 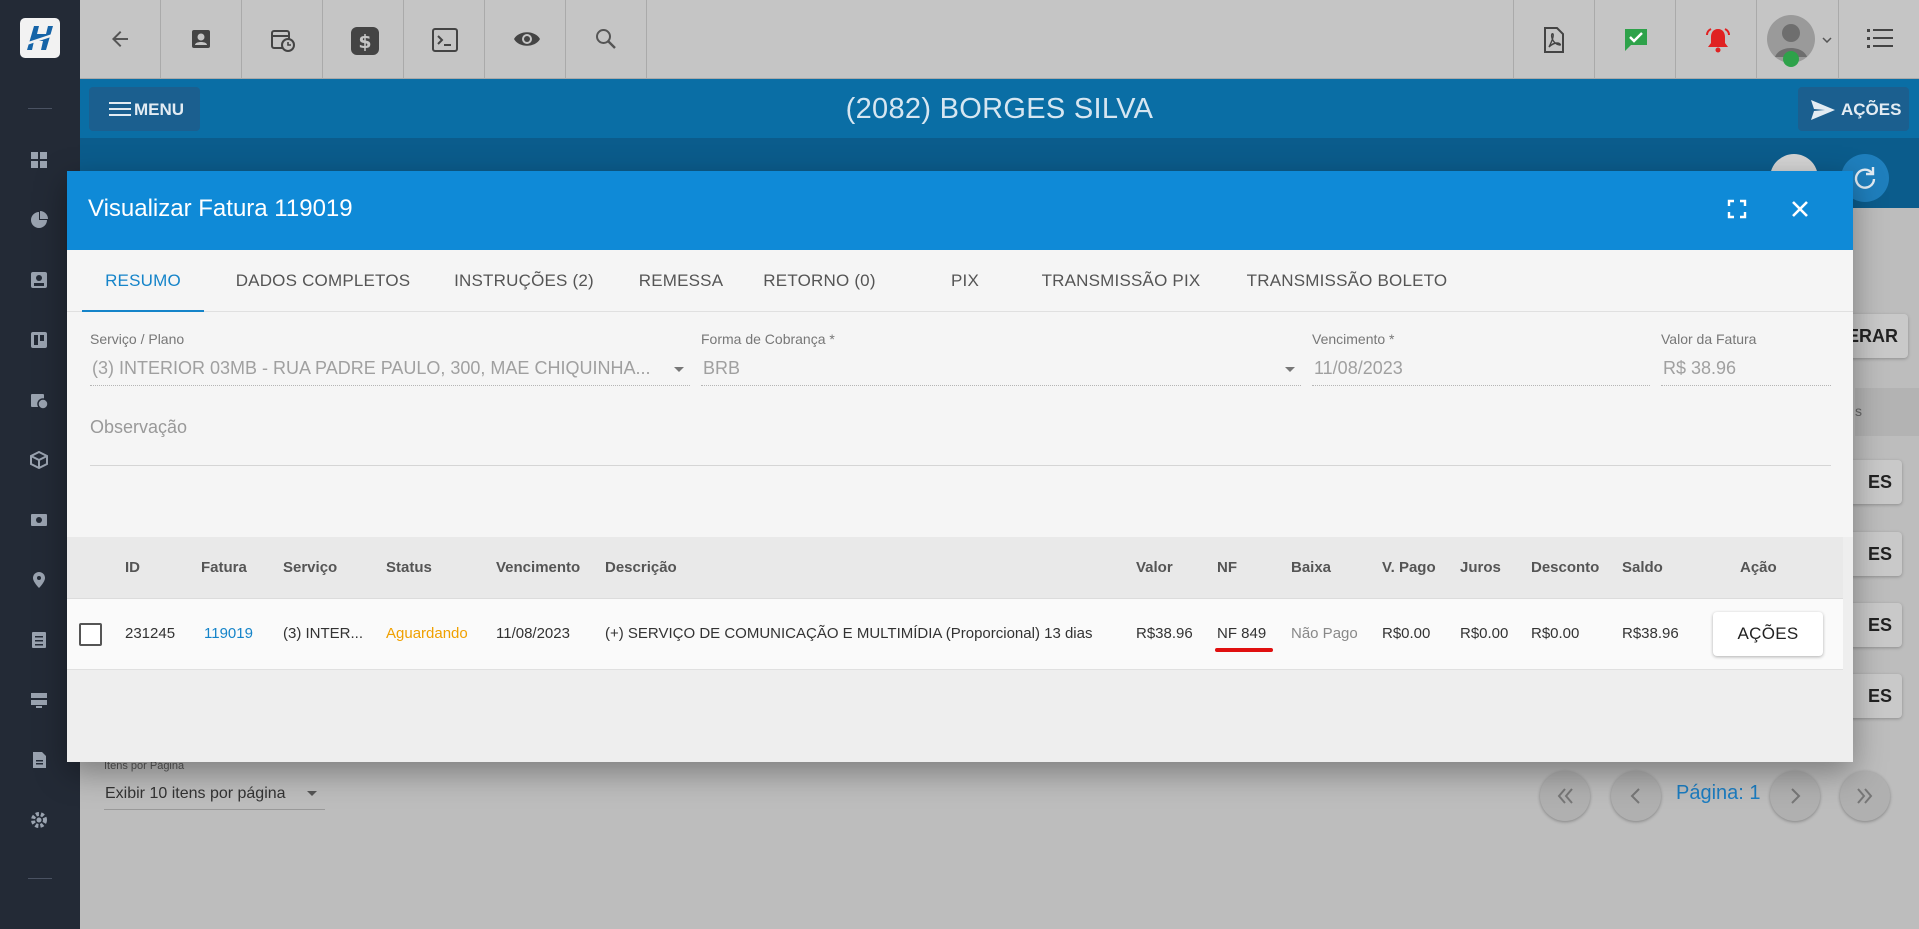 What do you see at coordinates (606, 39) in the screenshot?
I see `search-button` at bounding box center [606, 39].